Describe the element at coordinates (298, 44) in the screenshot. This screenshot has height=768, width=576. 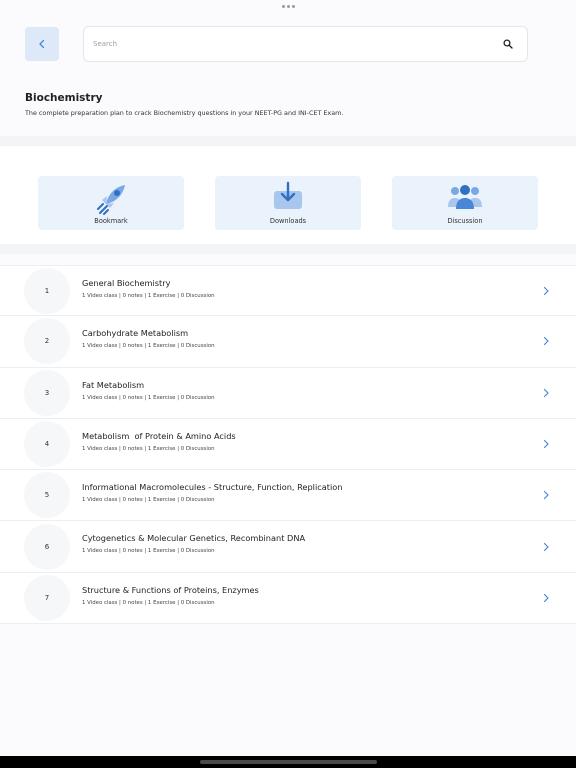
I see `search-input` at that location.